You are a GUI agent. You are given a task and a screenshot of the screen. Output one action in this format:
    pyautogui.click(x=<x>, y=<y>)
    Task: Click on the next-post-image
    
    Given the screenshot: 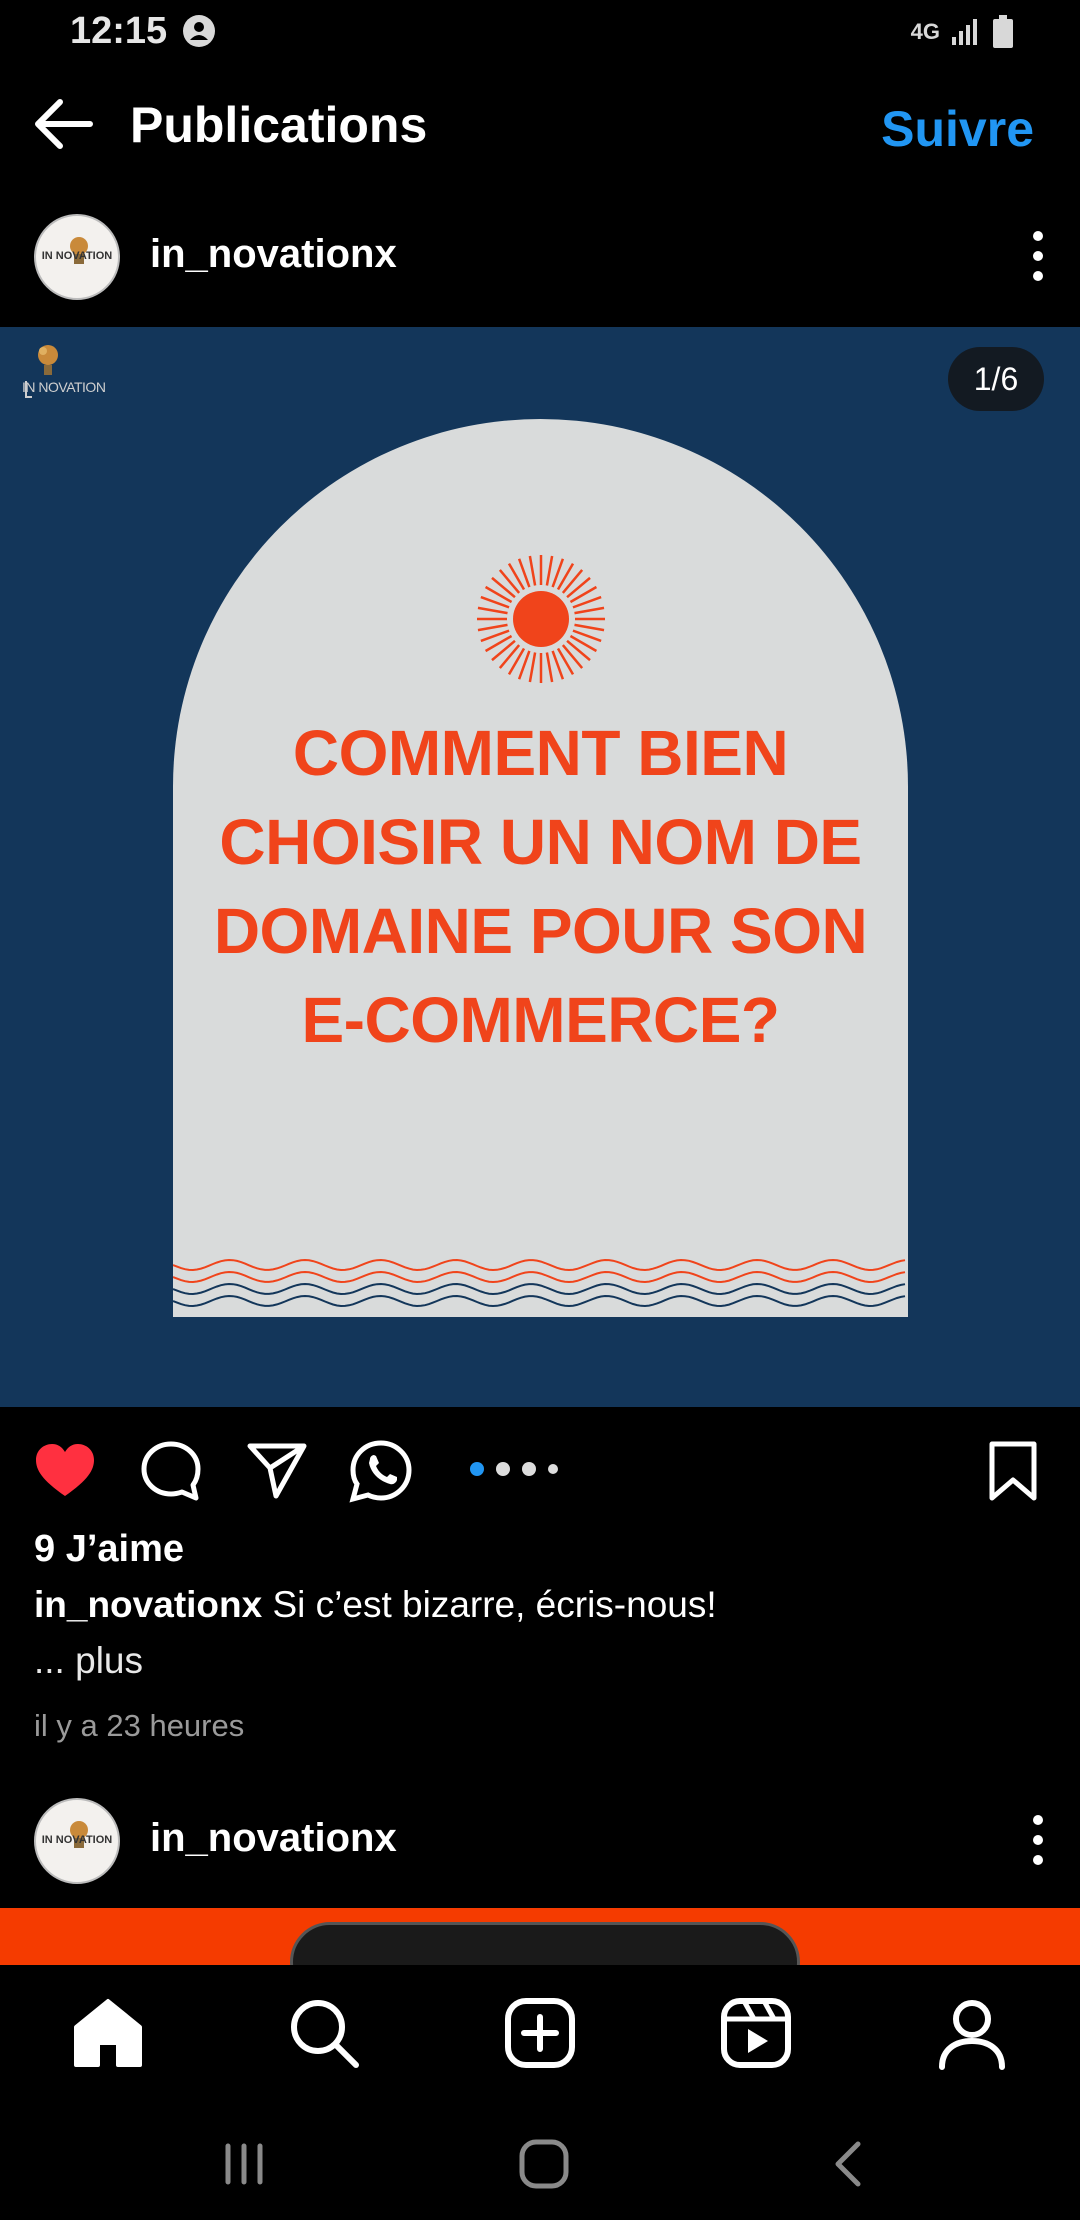 What is the action you would take?
    pyautogui.click(x=540, y=1936)
    